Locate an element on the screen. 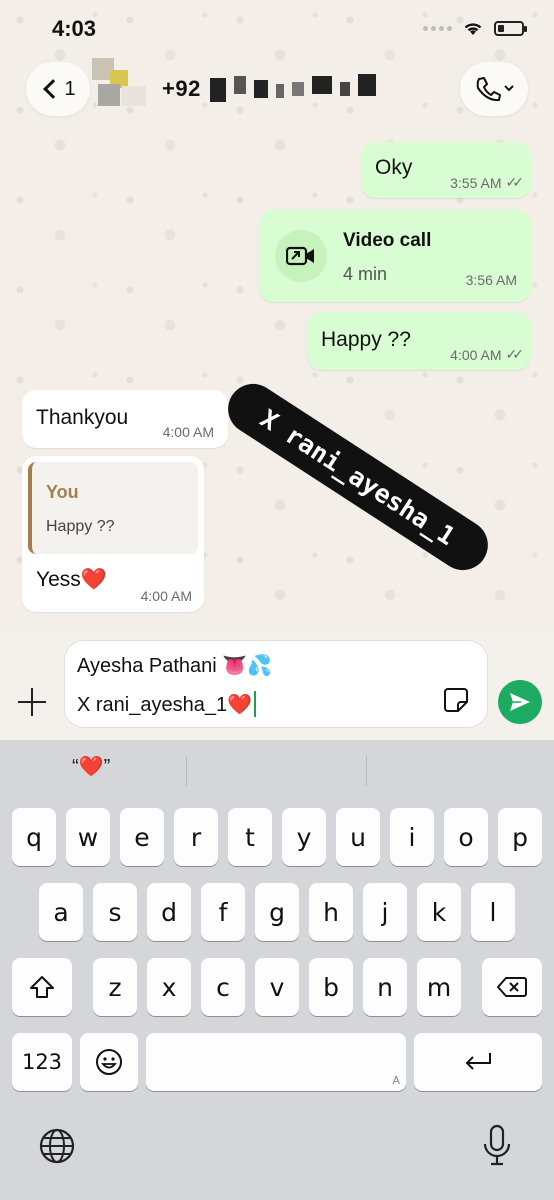 The width and height of the screenshot is (554, 1200). key-h: h is located at coordinates (331, 912).